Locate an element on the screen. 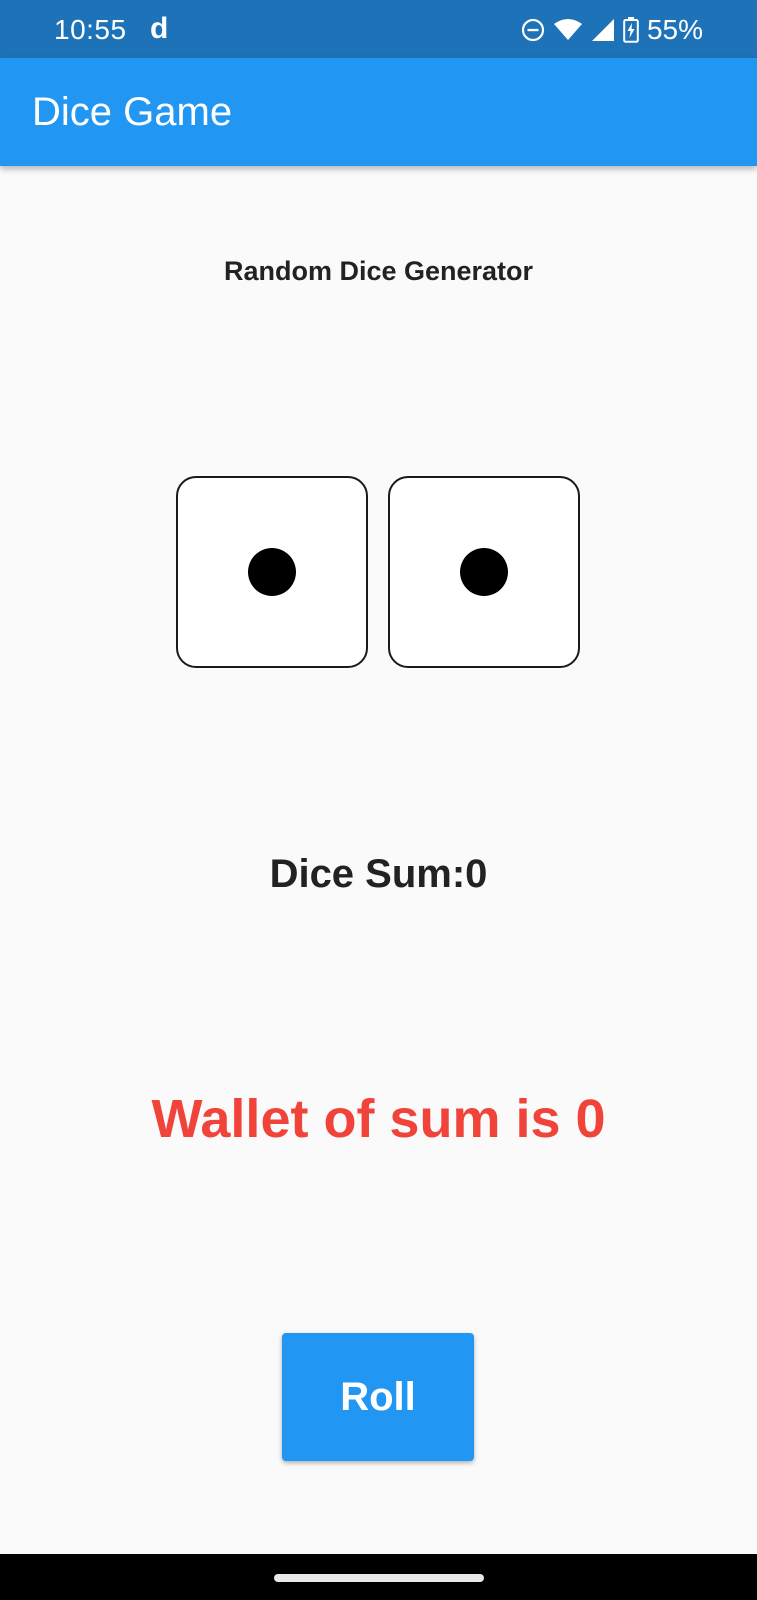  wifi-icon is located at coordinates (568, 30).